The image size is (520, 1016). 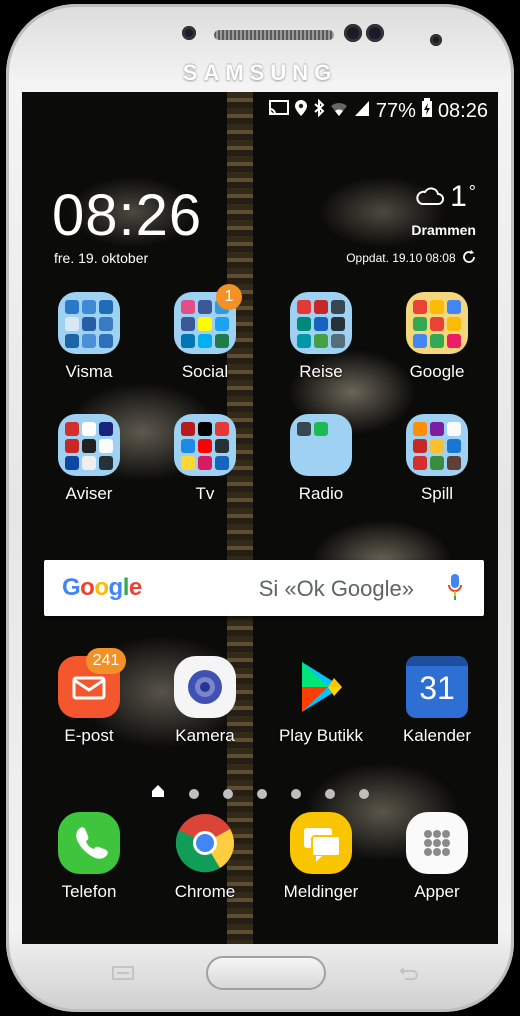 What do you see at coordinates (101, 258) in the screenshot?
I see `clock-widget-date: fre. 19. oktober` at bounding box center [101, 258].